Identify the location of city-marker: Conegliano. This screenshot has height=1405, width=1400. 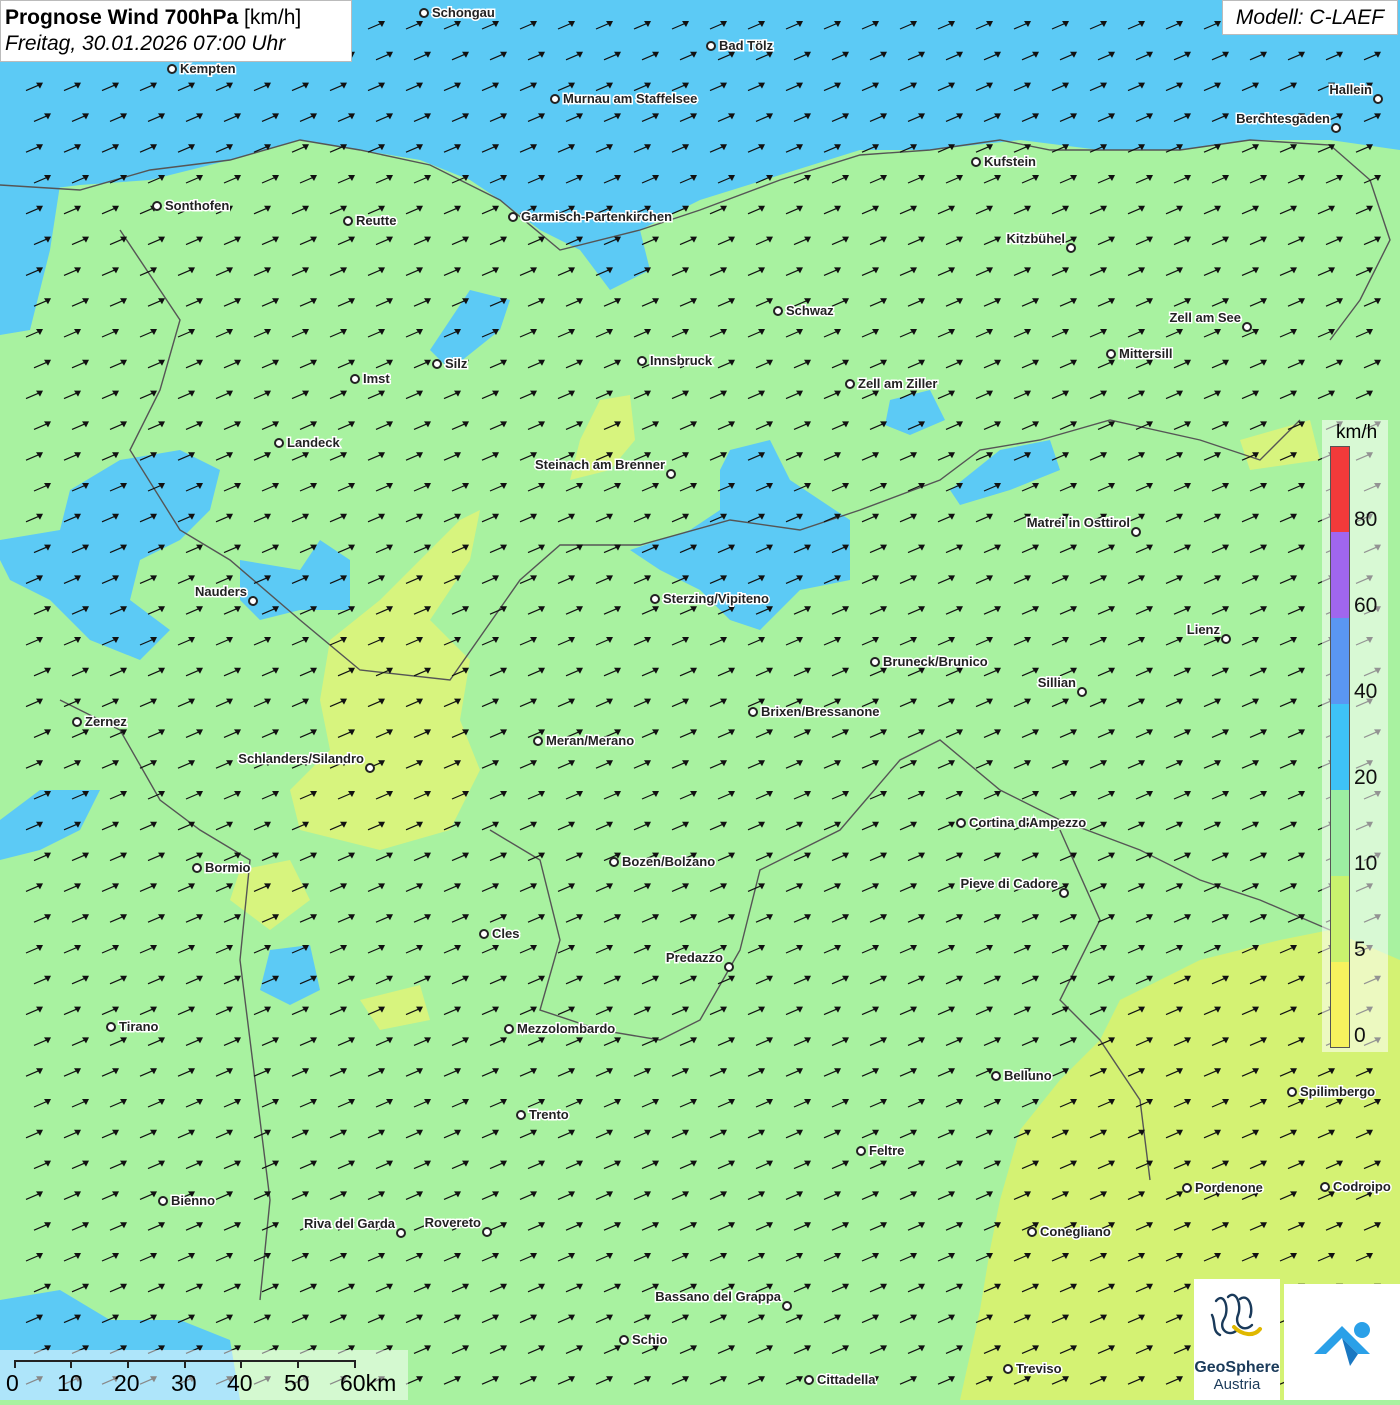
(1069, 1232).